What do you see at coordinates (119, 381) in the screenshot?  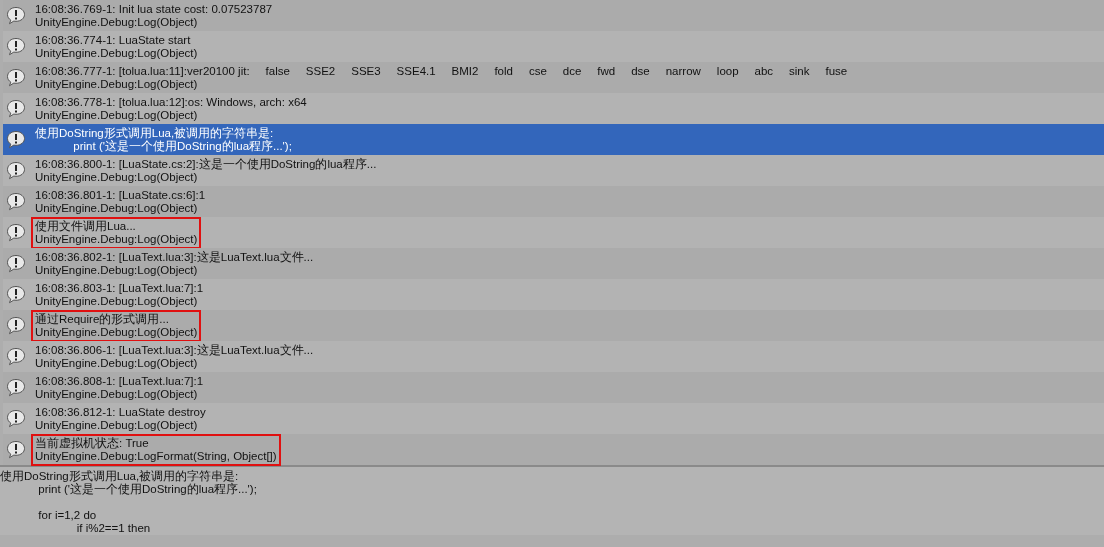 I see `log-message: 16:08:36.808-1: [LuaText.lua:7]:1` at bounding box center [119, 381].